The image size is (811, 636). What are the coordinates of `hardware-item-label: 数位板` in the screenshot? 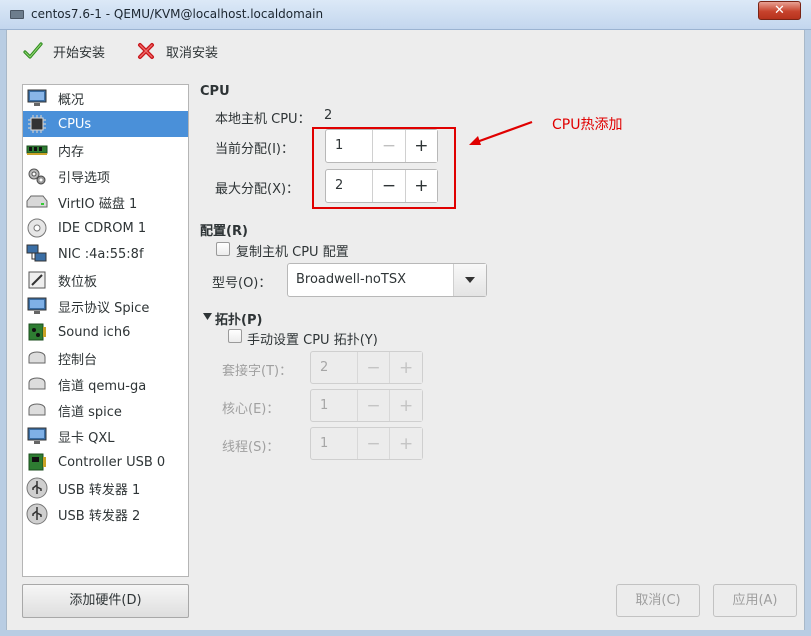 It's located at (78, 282).